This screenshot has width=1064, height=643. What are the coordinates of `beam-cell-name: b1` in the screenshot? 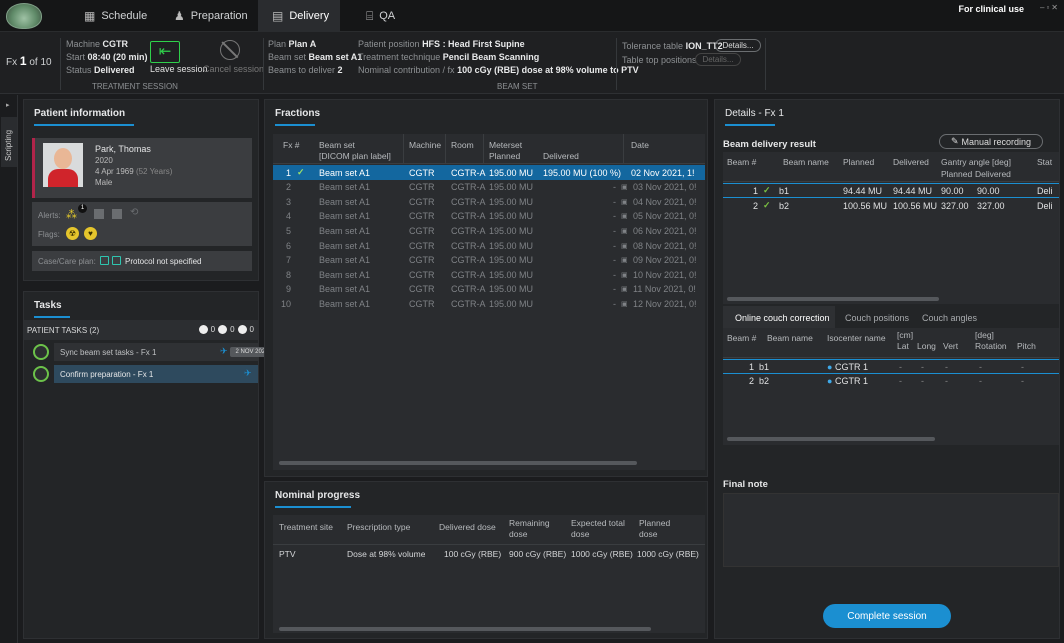 It's located at (784, 190).